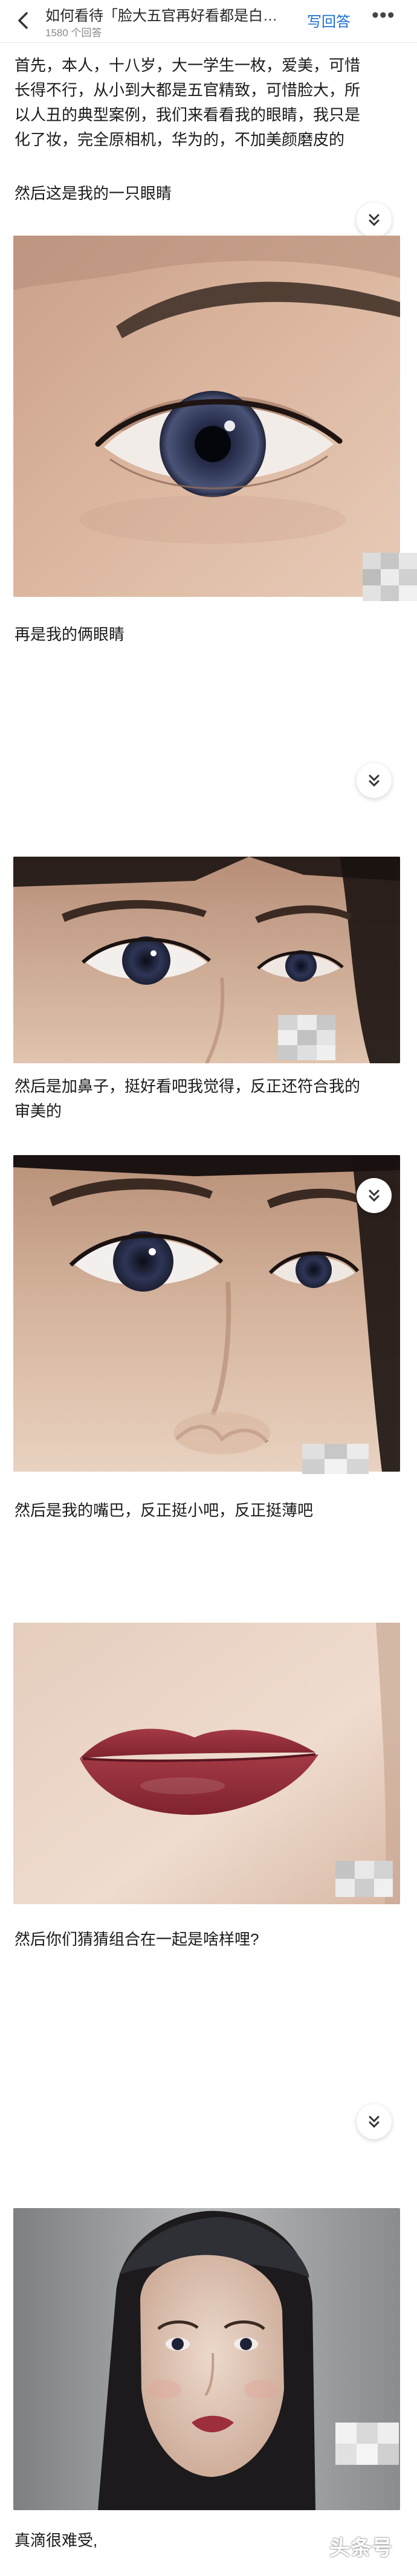 The width and height of the screenshot is (417, 2576). I want to click on intro-line: 长得不行，从小到大都是五官精致，可惜脸大，所, so click(188, 90).